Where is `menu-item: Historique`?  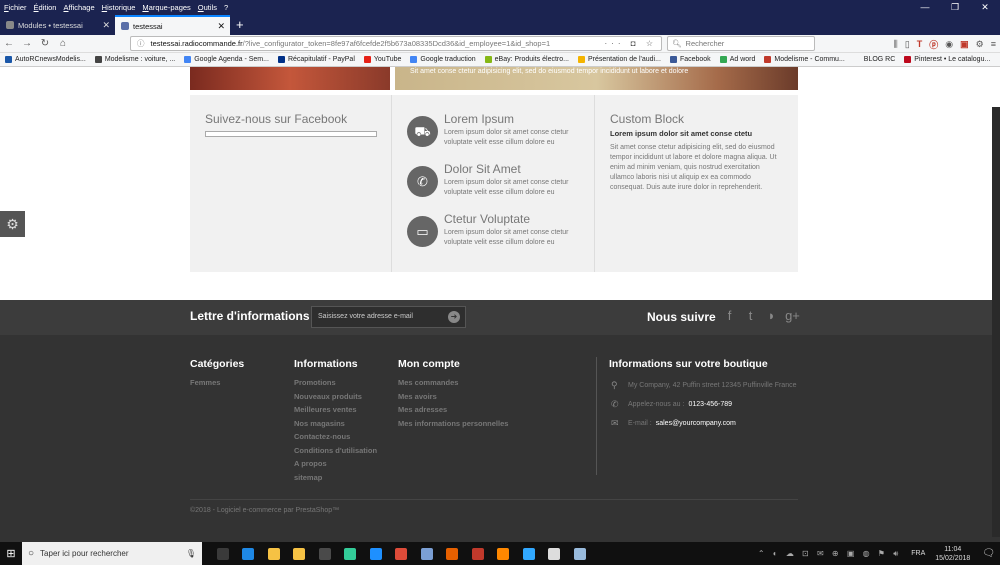
menu-item: Historique is located at coordinates (119, 7).